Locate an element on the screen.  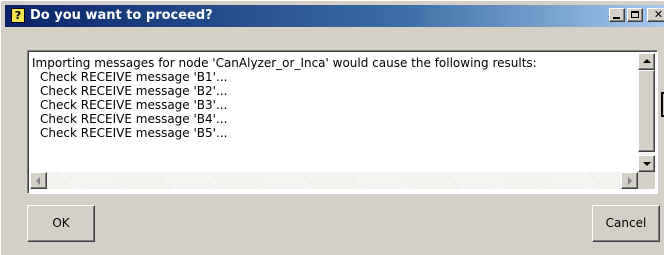
scroll-thumb is located at coordinates (646, 111).